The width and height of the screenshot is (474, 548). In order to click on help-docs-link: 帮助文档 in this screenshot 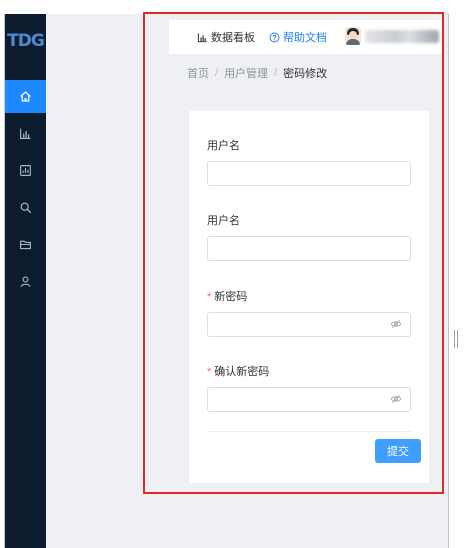, I will do `click(298, 37)`.